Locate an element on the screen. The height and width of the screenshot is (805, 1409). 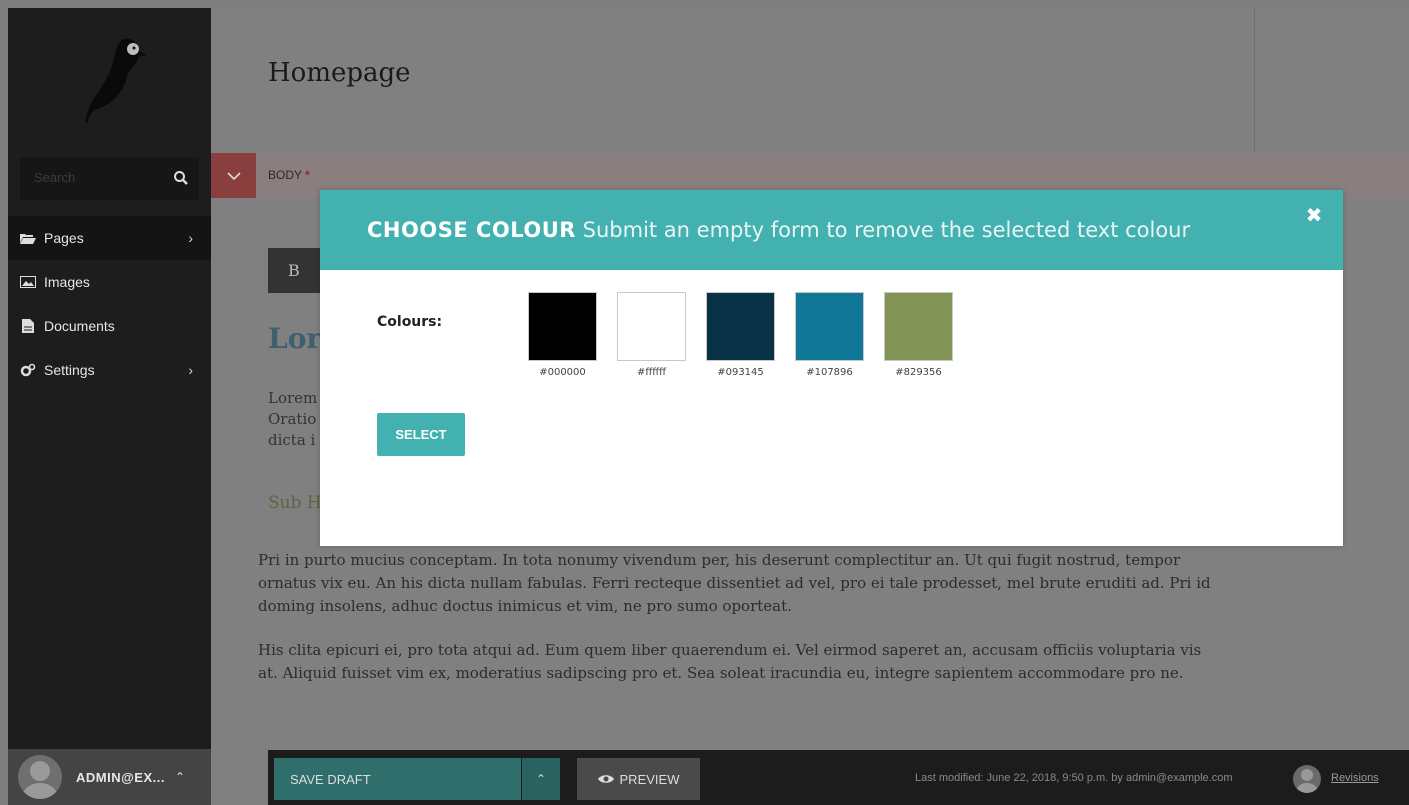
field-label-text: BODY is located at coordinates (285, 175).